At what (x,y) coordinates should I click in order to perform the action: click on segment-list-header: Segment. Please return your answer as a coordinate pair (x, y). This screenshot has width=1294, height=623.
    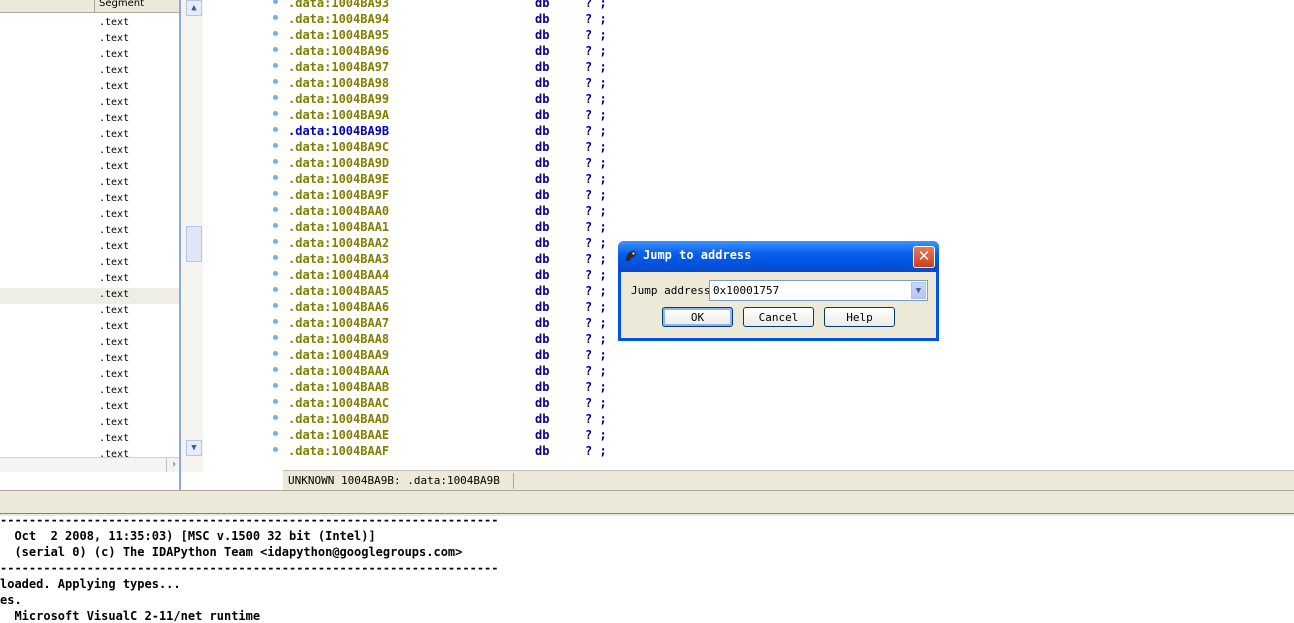
    Looking at the image, I should click on (90, 6).